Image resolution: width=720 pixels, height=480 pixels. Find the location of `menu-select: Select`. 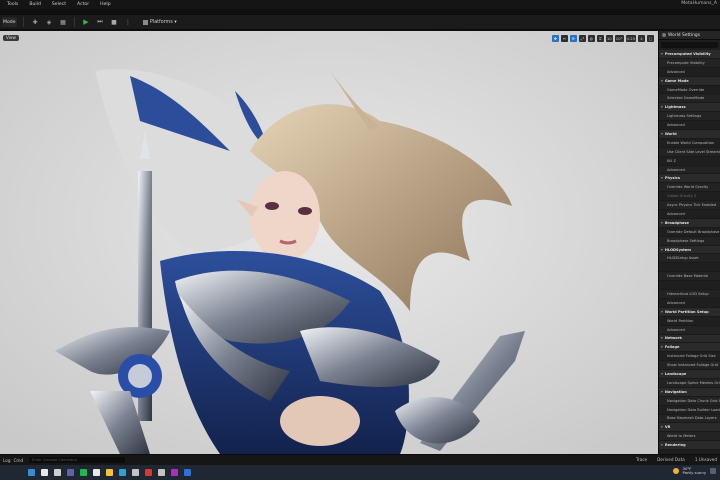

menu-select: Select is located at coordinates (59, 4).